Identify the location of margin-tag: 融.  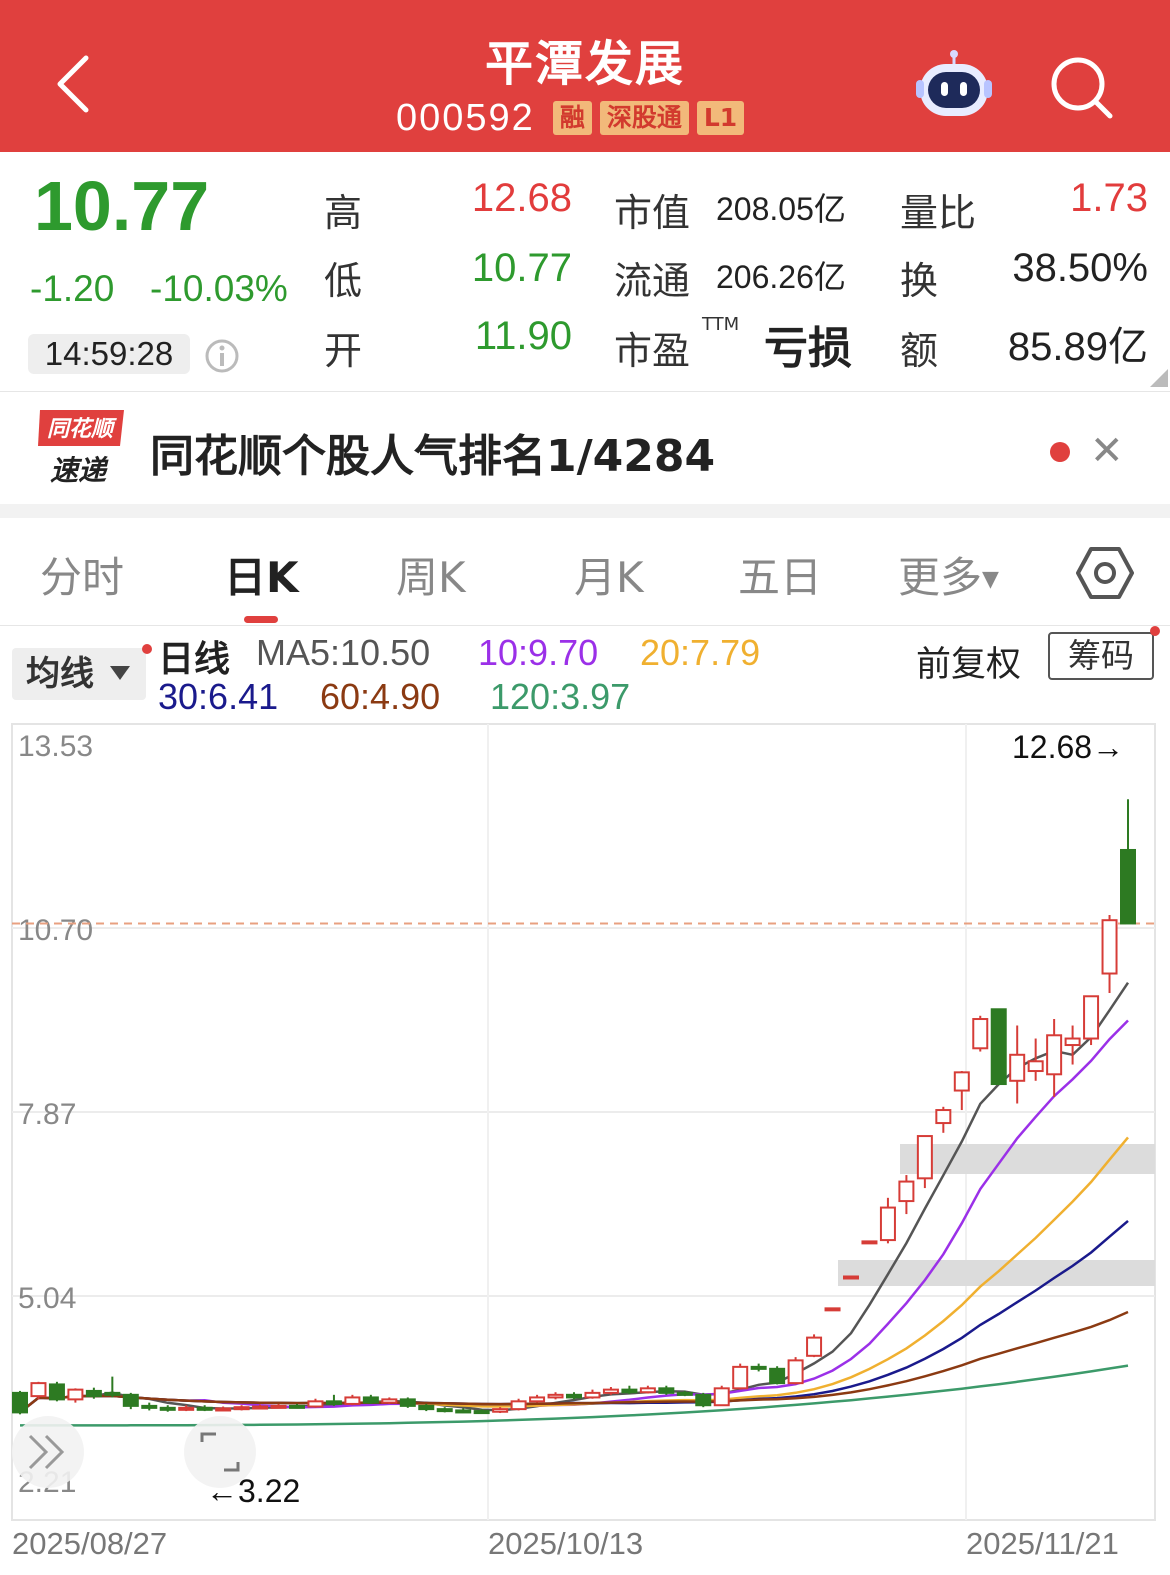
(572, 118).